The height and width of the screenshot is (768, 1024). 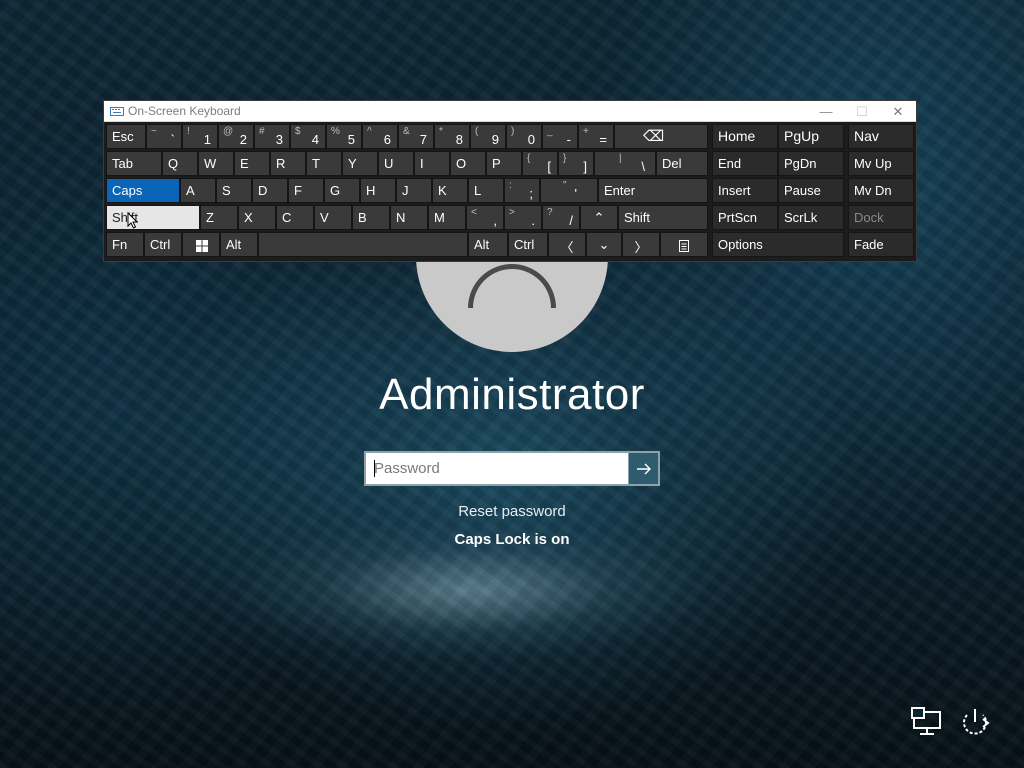 I want to click on key-home: Home, so click(x=745, y=136).